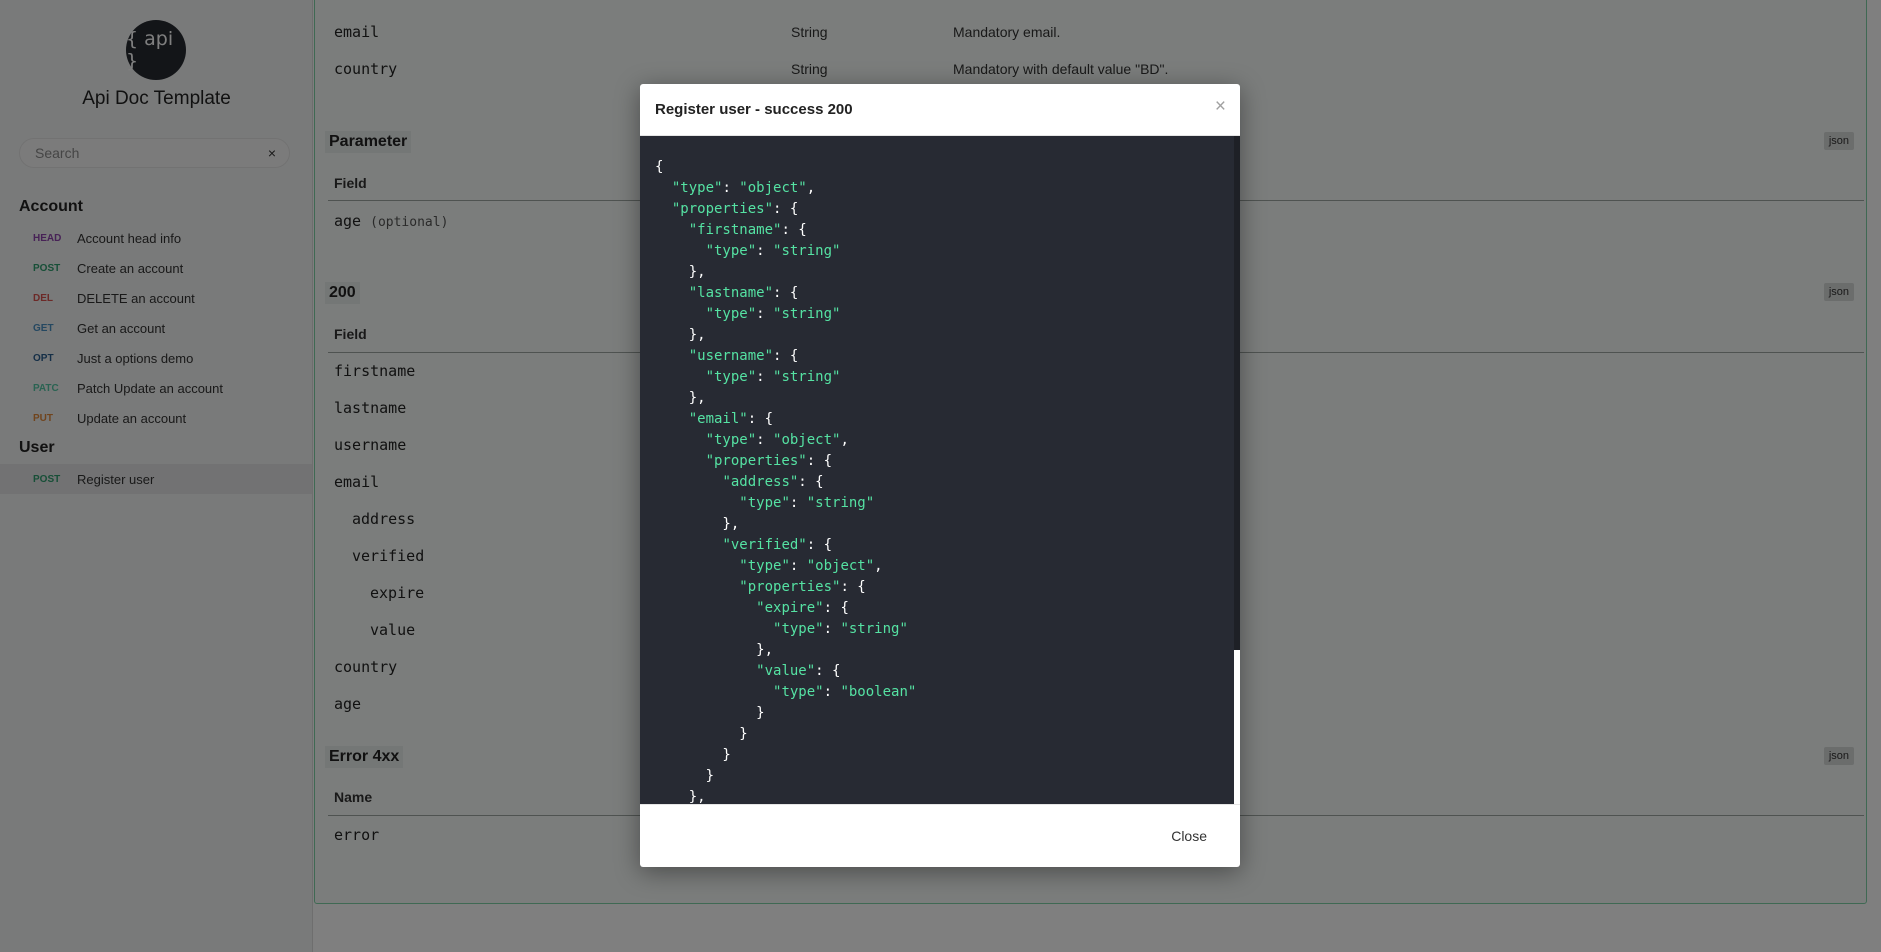 The image size is (1881, 952). I want to click on modal-header: Register user - success 200 ×, so click(940, 110).